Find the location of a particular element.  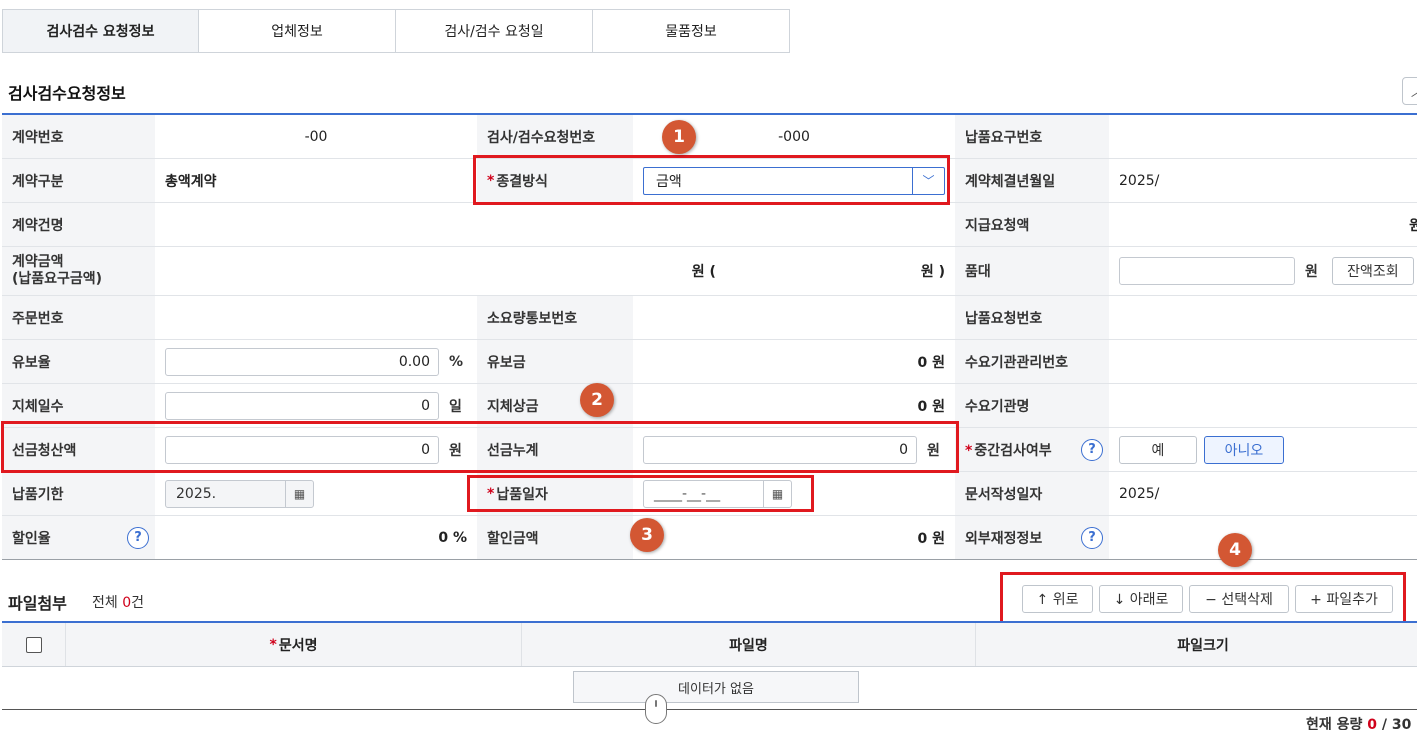

value-payment-request-unit: 원 is located at coordinates (1413, 225).